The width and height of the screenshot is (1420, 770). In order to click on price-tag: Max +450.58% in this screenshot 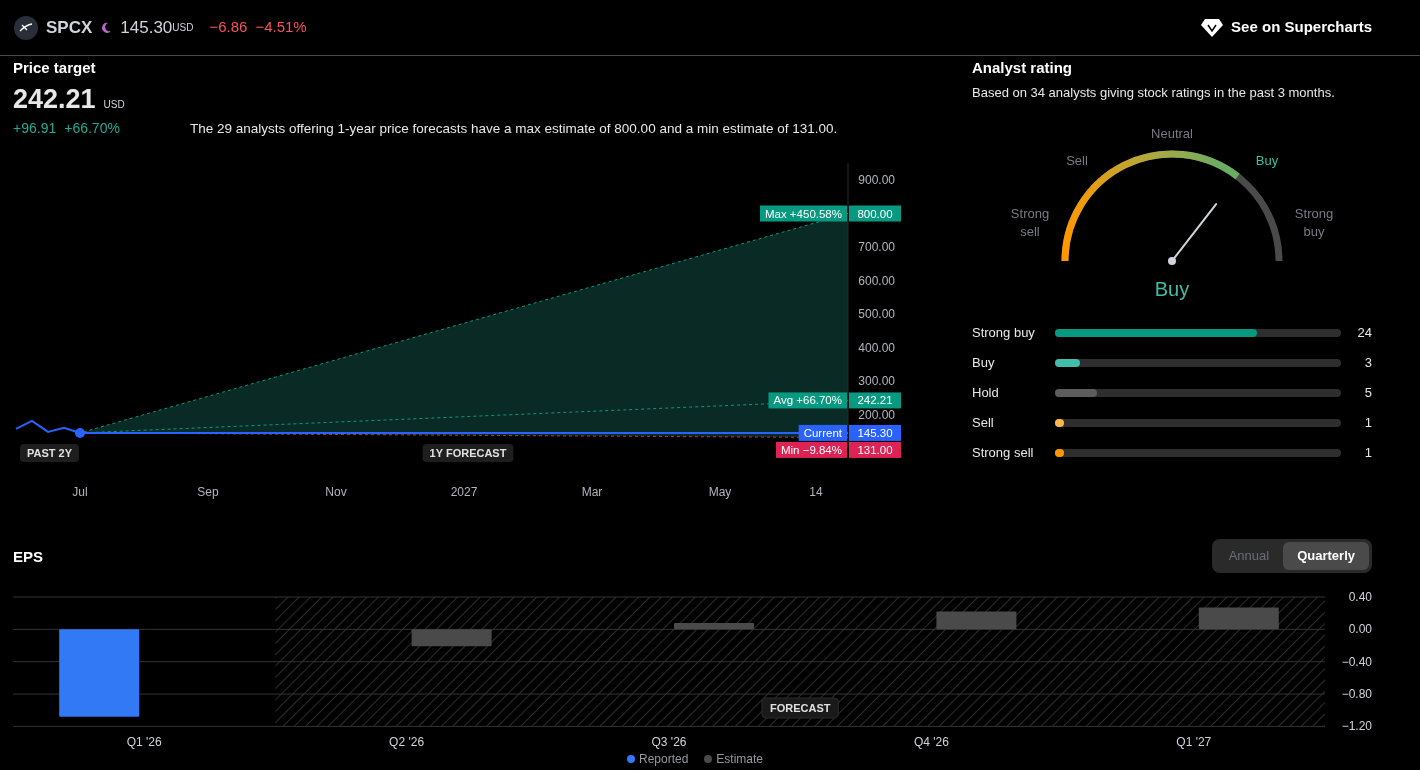, I will do `click(803, 213)`.